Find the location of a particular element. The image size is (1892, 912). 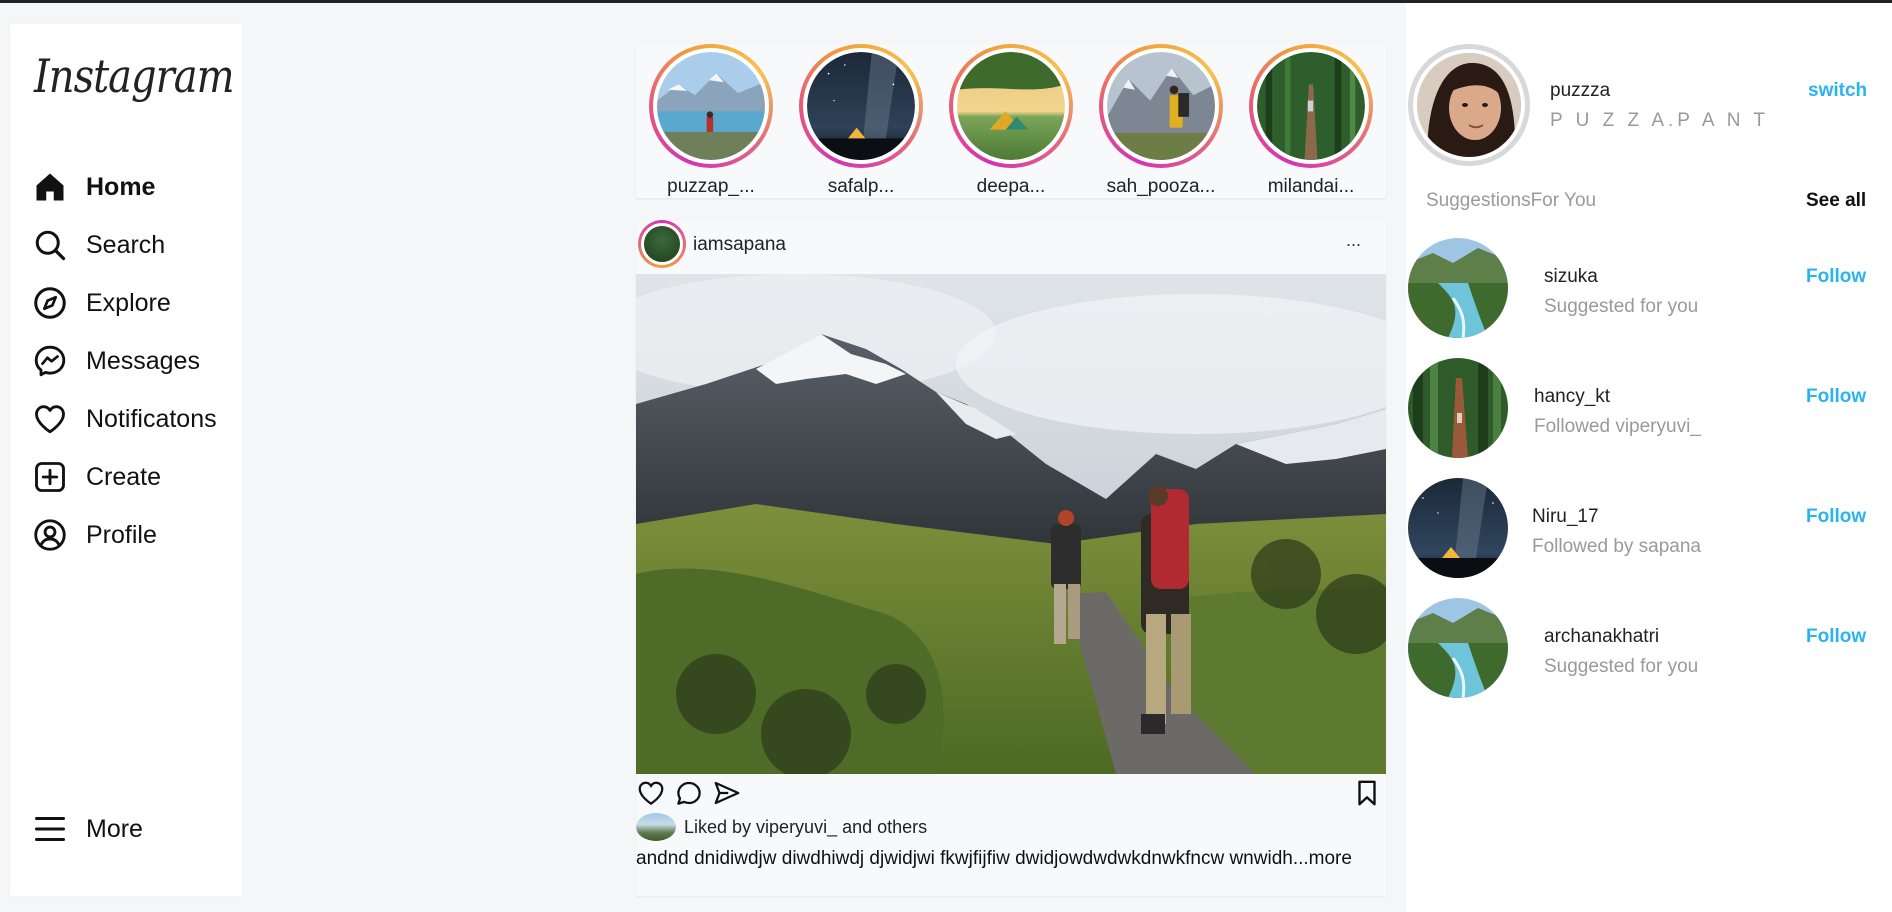

current-user-avatar is located at coordinates (1469, 105).